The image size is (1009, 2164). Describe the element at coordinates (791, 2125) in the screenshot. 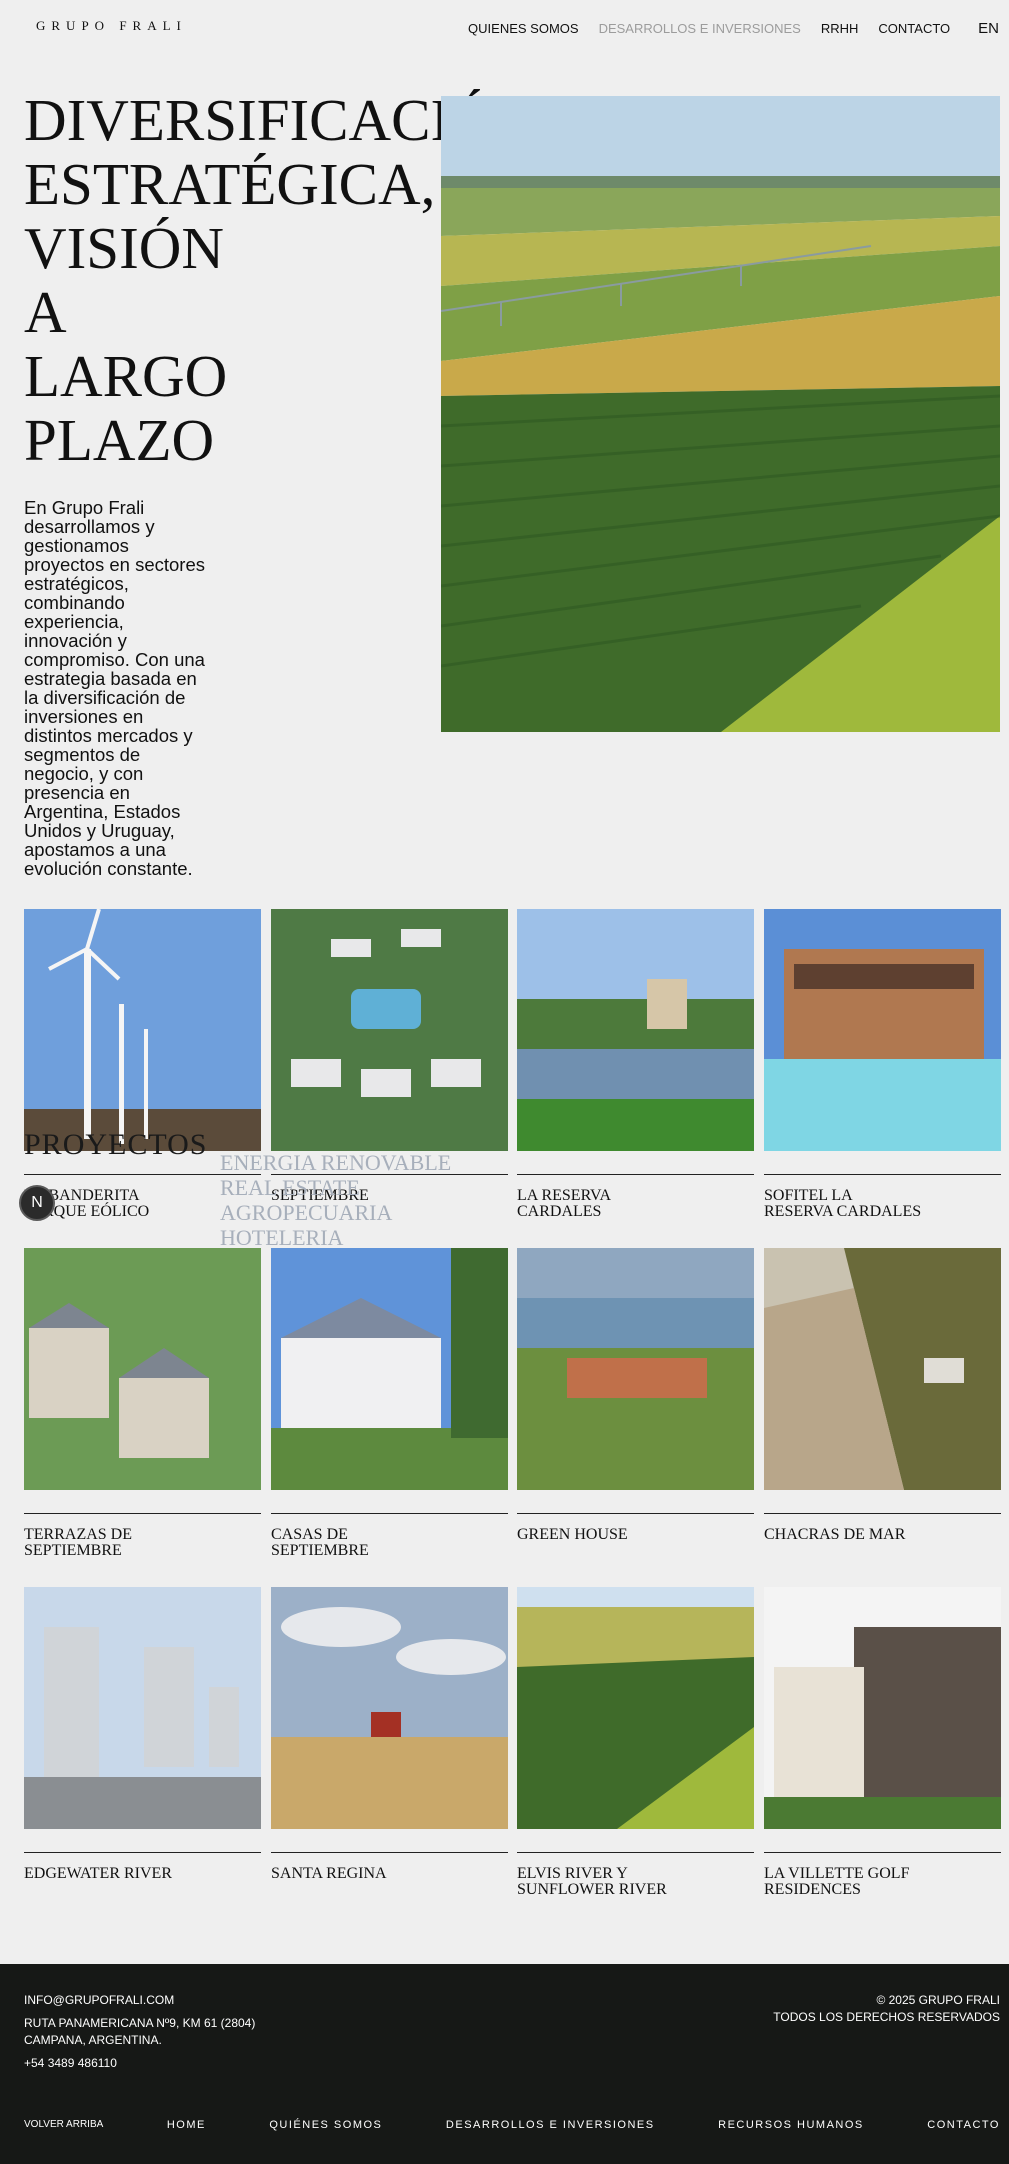

I see `footer-nav-rrhh: RECURSOS HUMANOS` at that location.